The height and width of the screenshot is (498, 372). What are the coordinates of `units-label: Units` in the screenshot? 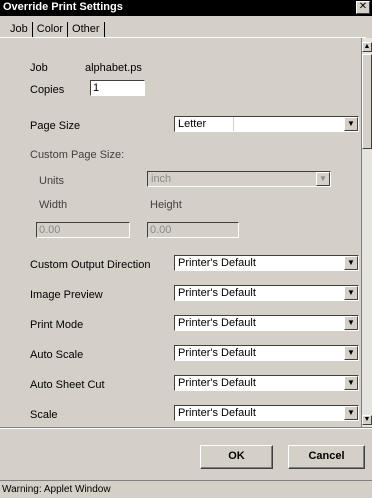 It's located at (52, 181).